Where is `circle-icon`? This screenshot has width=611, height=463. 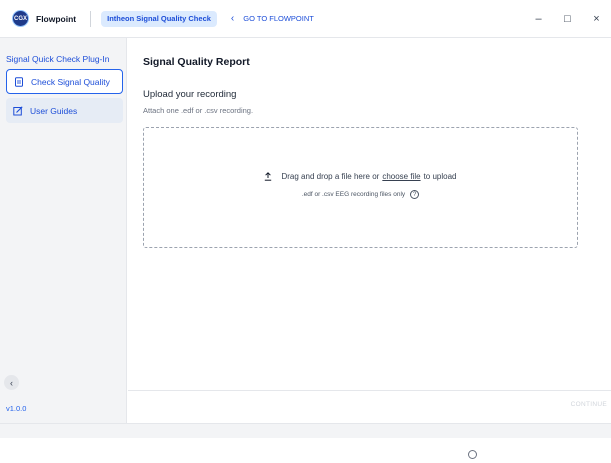
circle-icon is located at coordinates (472, 454).